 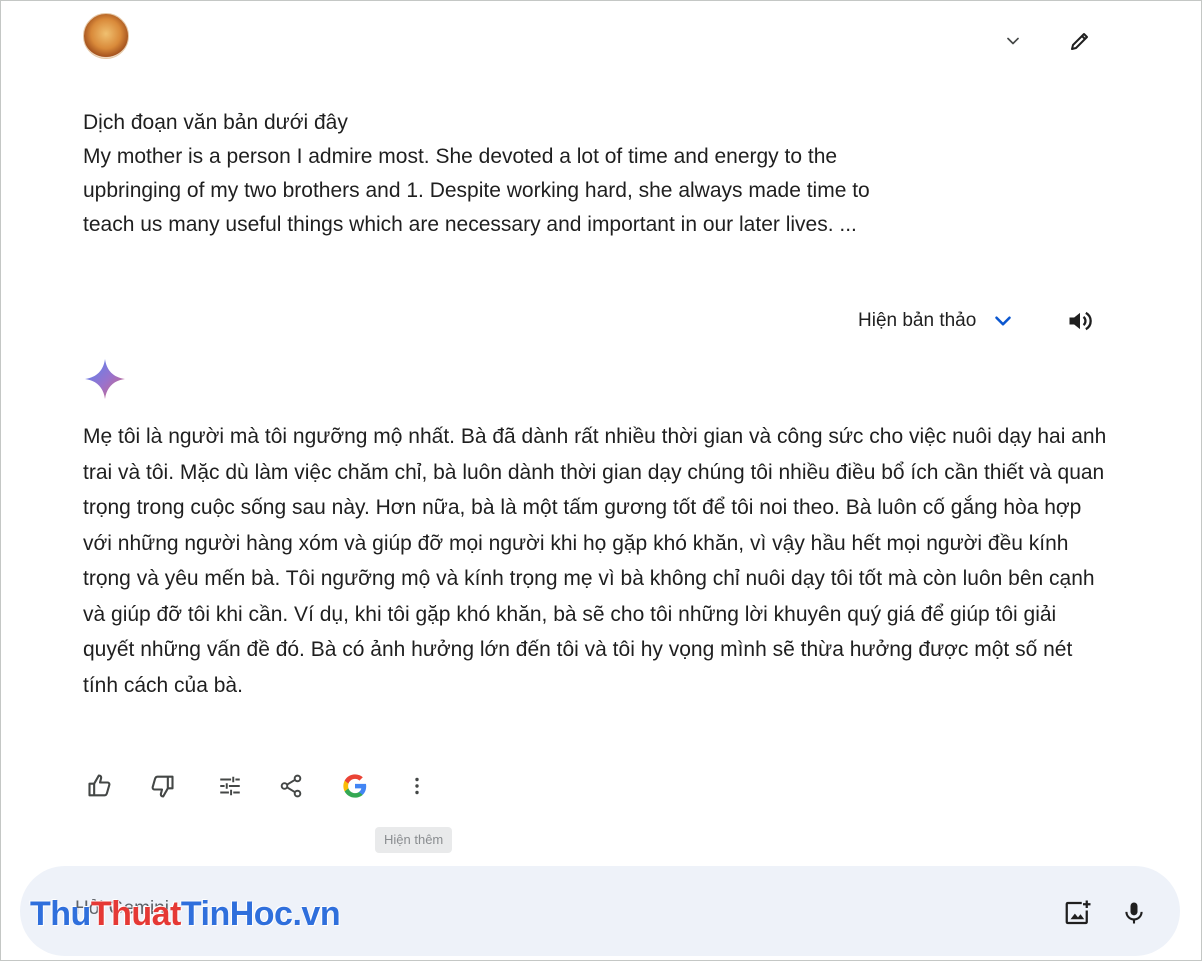 I want to click on google-icon, so click(x=355, y=786).